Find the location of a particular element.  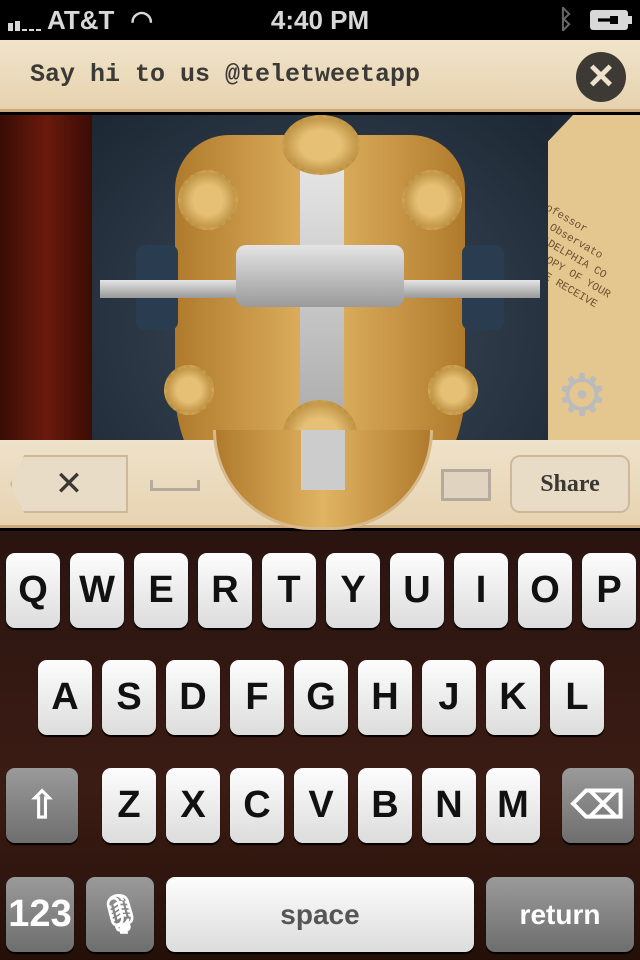

wood-panel is located at coordinates (46, 277).